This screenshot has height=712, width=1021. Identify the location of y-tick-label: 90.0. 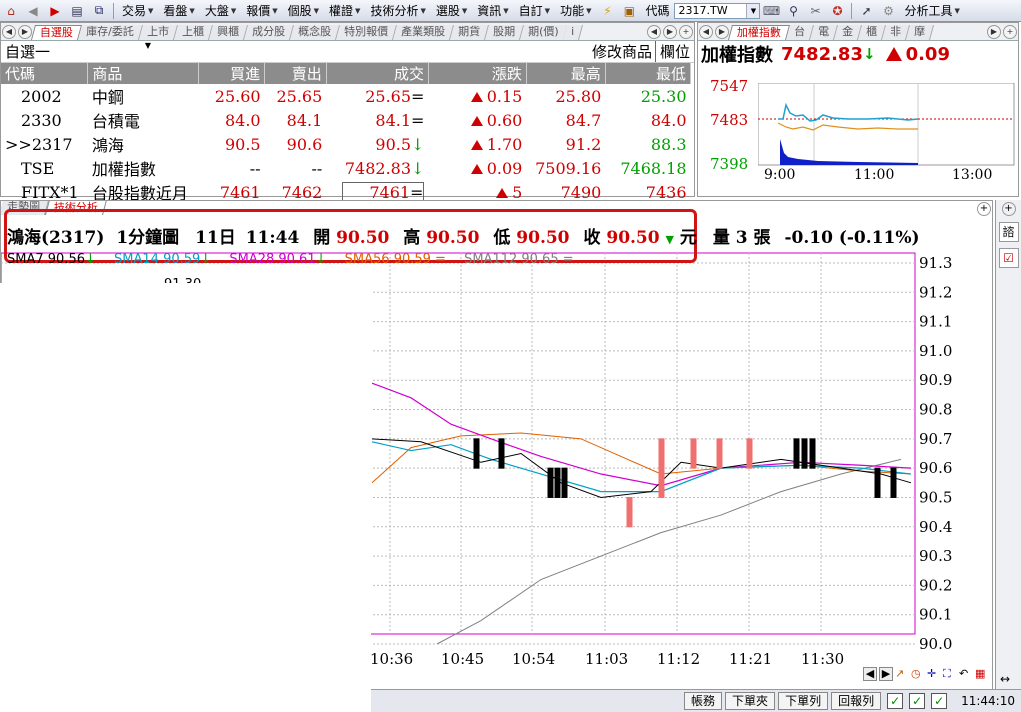
(935, 644).